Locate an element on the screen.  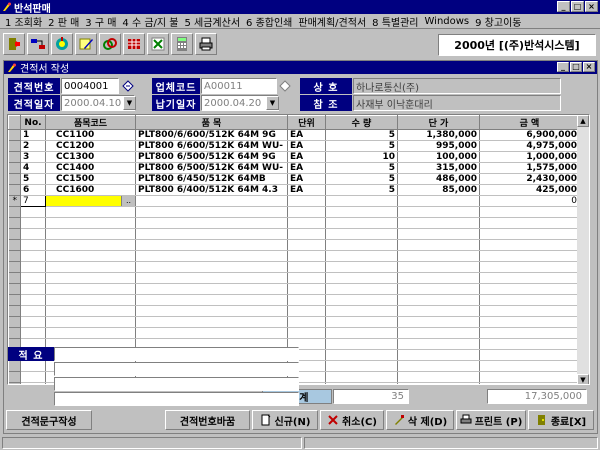
new-row-item is located at coordinates (211, 201).